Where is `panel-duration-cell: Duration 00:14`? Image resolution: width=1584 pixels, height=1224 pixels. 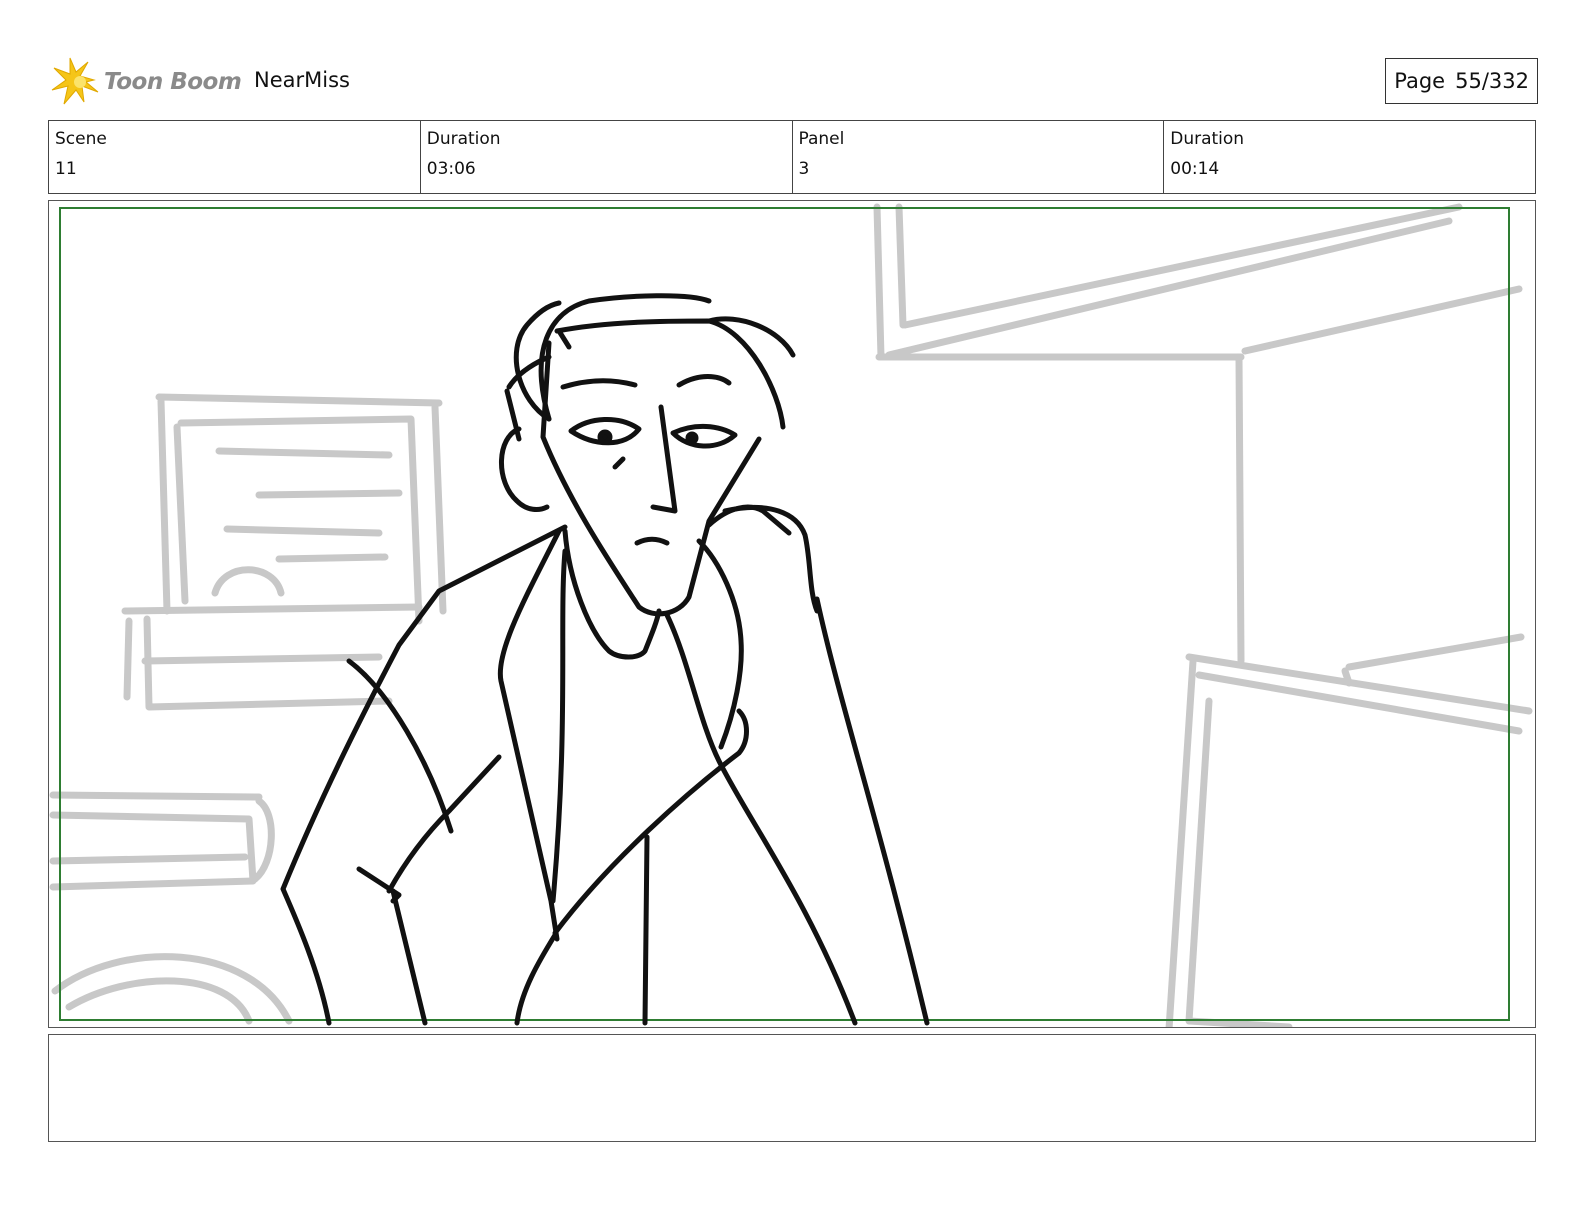
panel-duration-cell: Duration 00:14 is located at coordinates (1349, 157).